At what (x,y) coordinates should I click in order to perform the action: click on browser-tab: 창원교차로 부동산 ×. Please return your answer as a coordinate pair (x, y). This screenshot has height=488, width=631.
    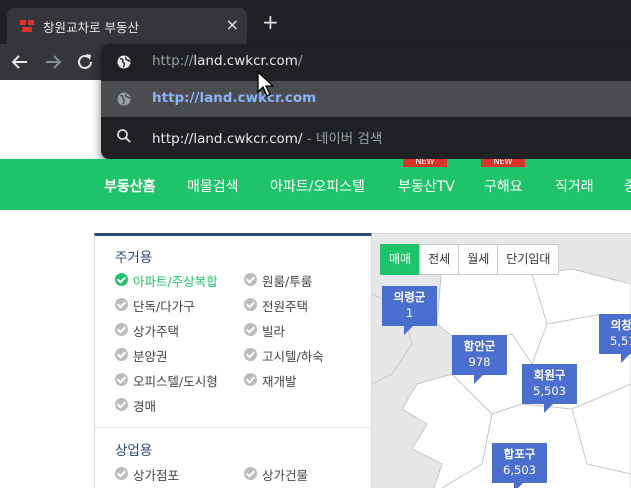
    Looking at the image, I should click on (127, 26).